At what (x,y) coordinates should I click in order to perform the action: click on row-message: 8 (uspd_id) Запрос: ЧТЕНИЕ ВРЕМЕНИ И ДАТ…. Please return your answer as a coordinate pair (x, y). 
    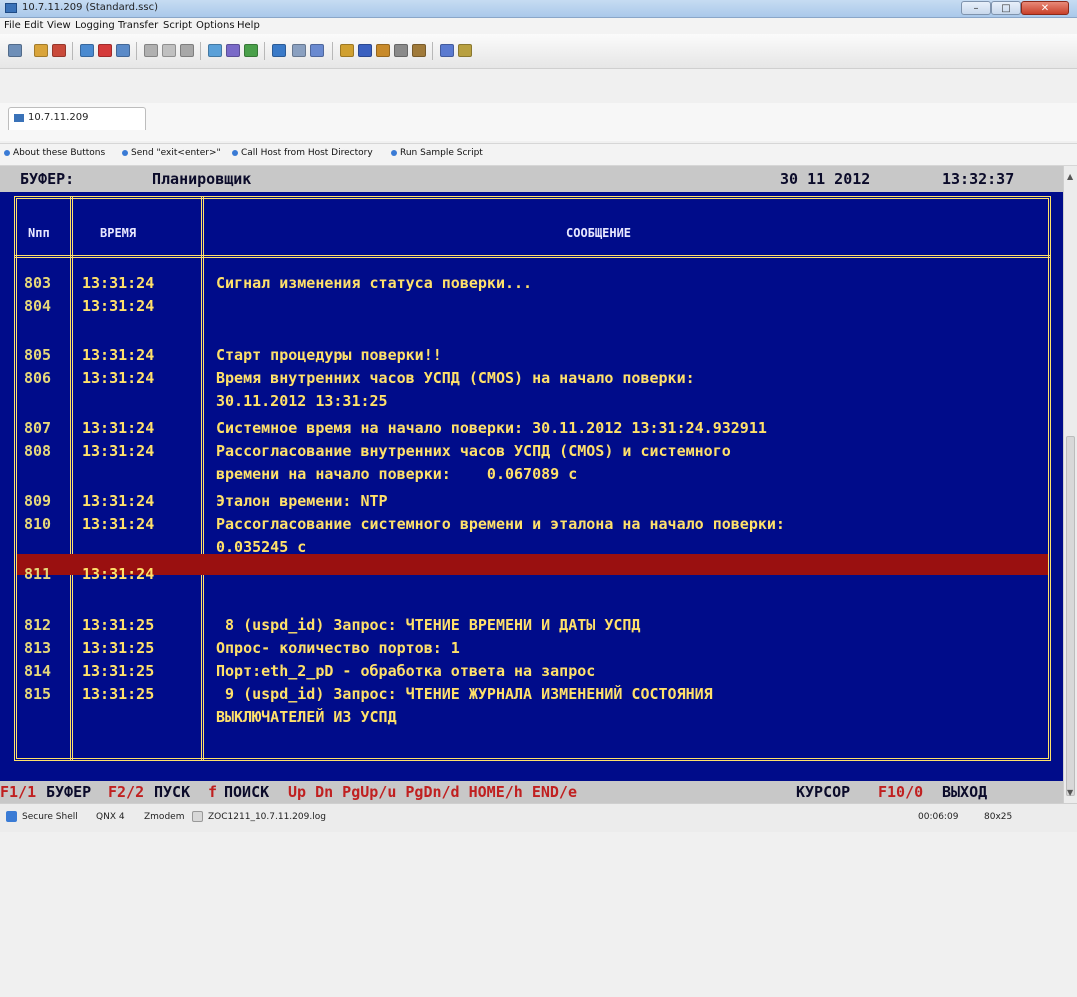
    Looking at the image, I should click on (428, 625).